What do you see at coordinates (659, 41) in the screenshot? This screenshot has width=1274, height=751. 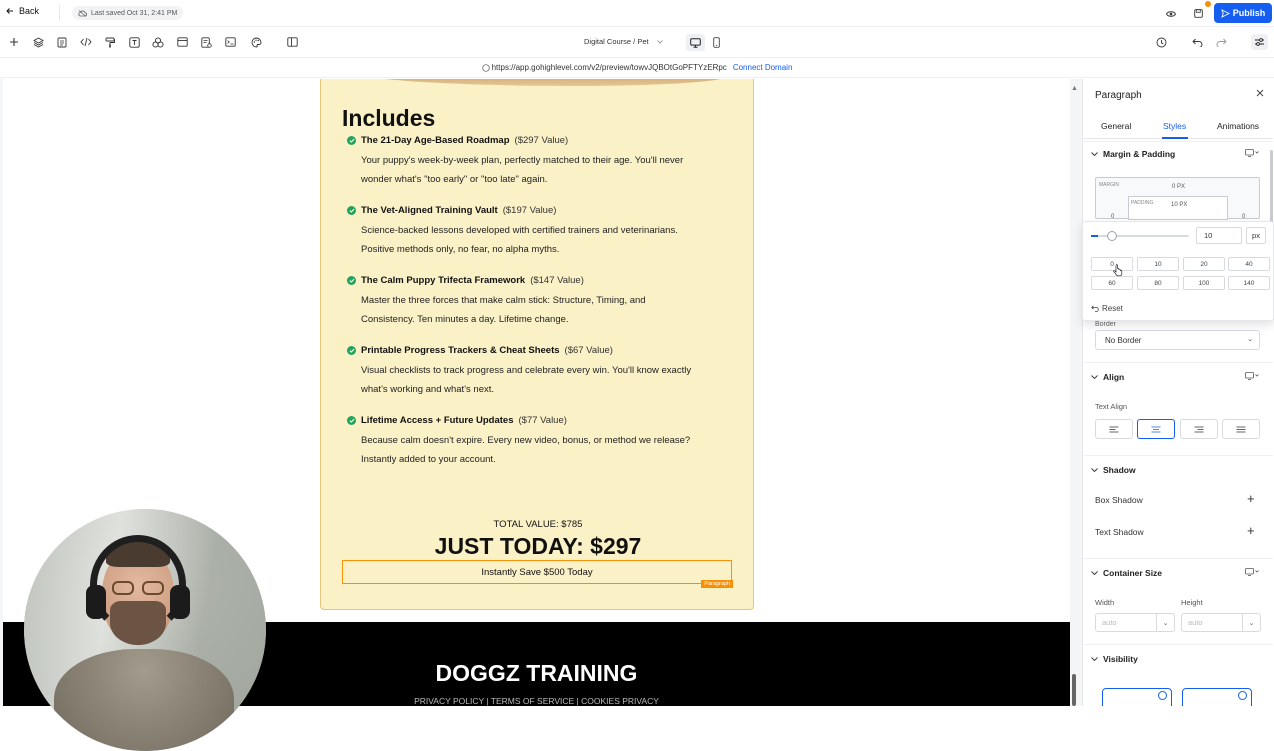 I see `chevron-down-icon` at bounding box center [659, 41].